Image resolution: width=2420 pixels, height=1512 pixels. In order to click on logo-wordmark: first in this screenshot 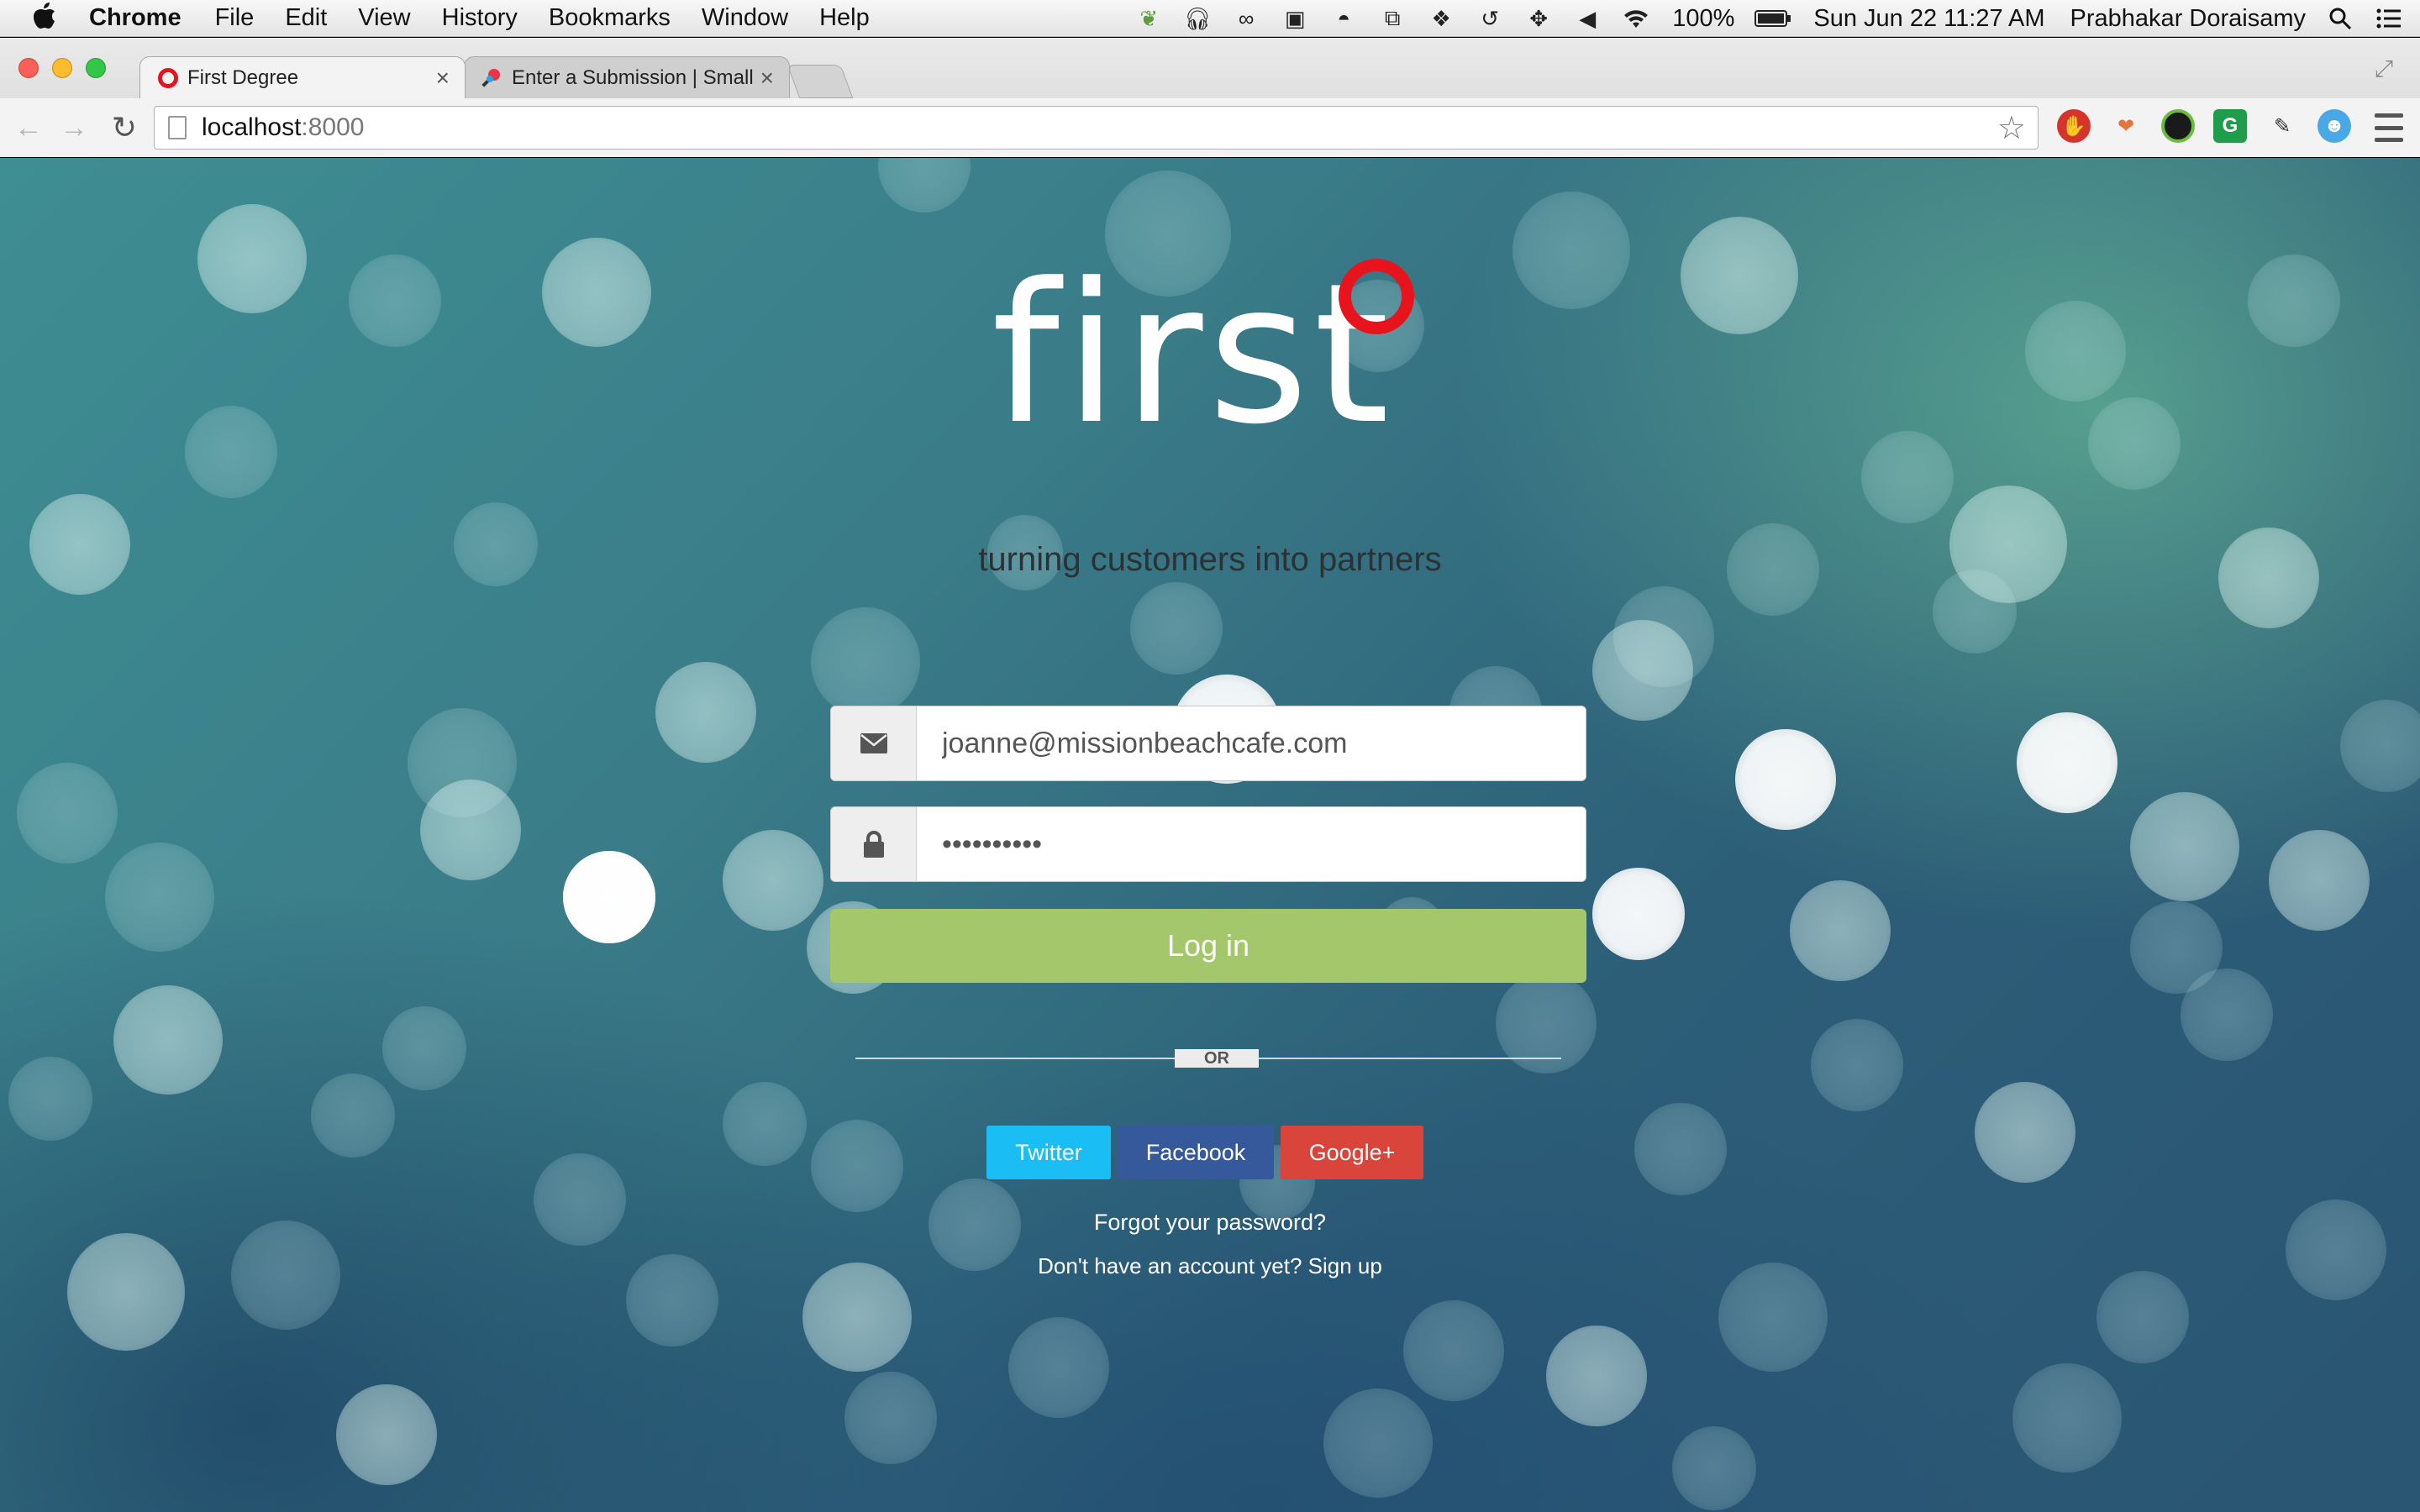, I will do `click(1194, 355)`.